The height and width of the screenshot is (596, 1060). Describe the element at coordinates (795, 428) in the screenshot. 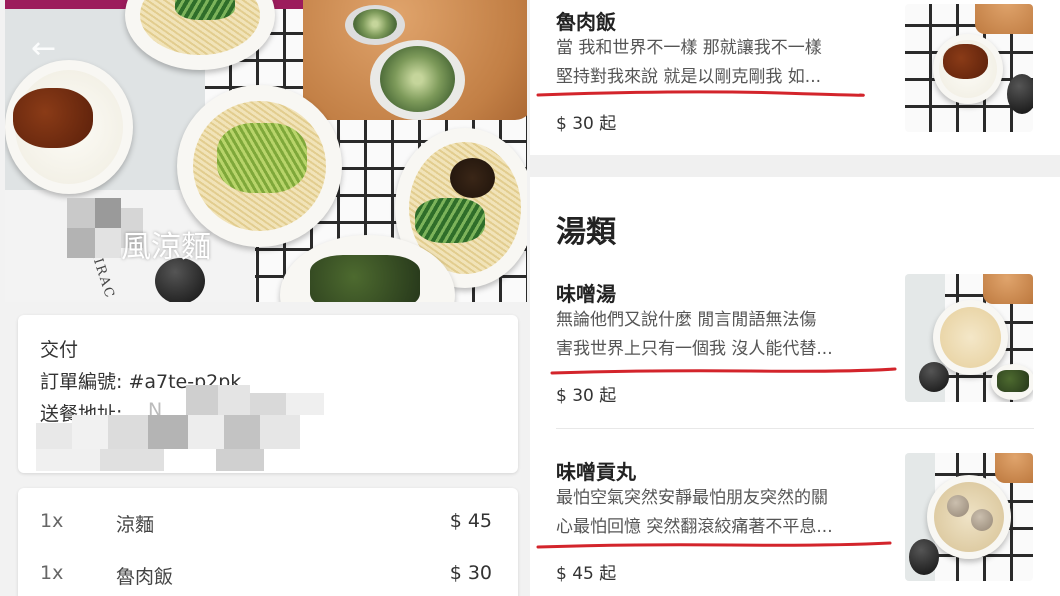

I see `menu-divider` at that location.